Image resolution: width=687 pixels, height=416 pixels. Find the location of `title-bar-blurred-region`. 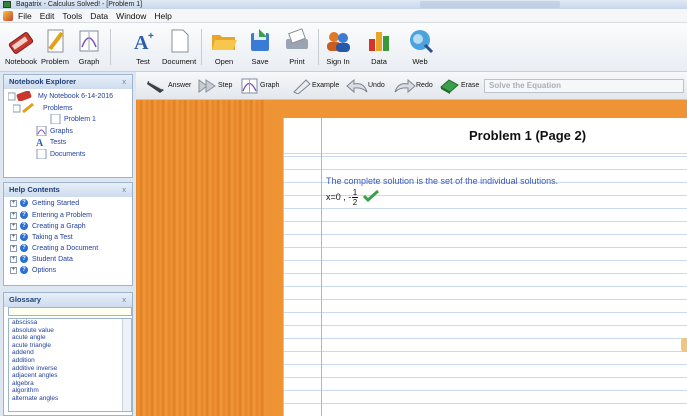

title-bar-blurred-region is located at coordinates (490, 4).